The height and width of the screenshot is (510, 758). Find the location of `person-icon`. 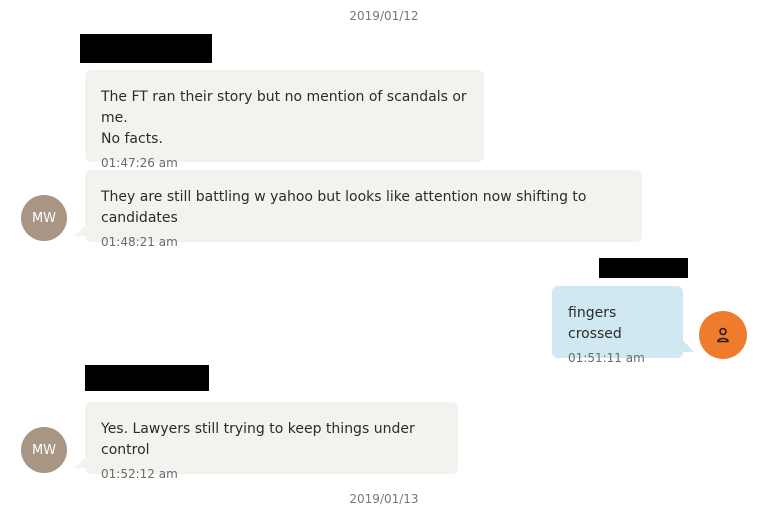

person-icon is located at coordinates (723, 335).